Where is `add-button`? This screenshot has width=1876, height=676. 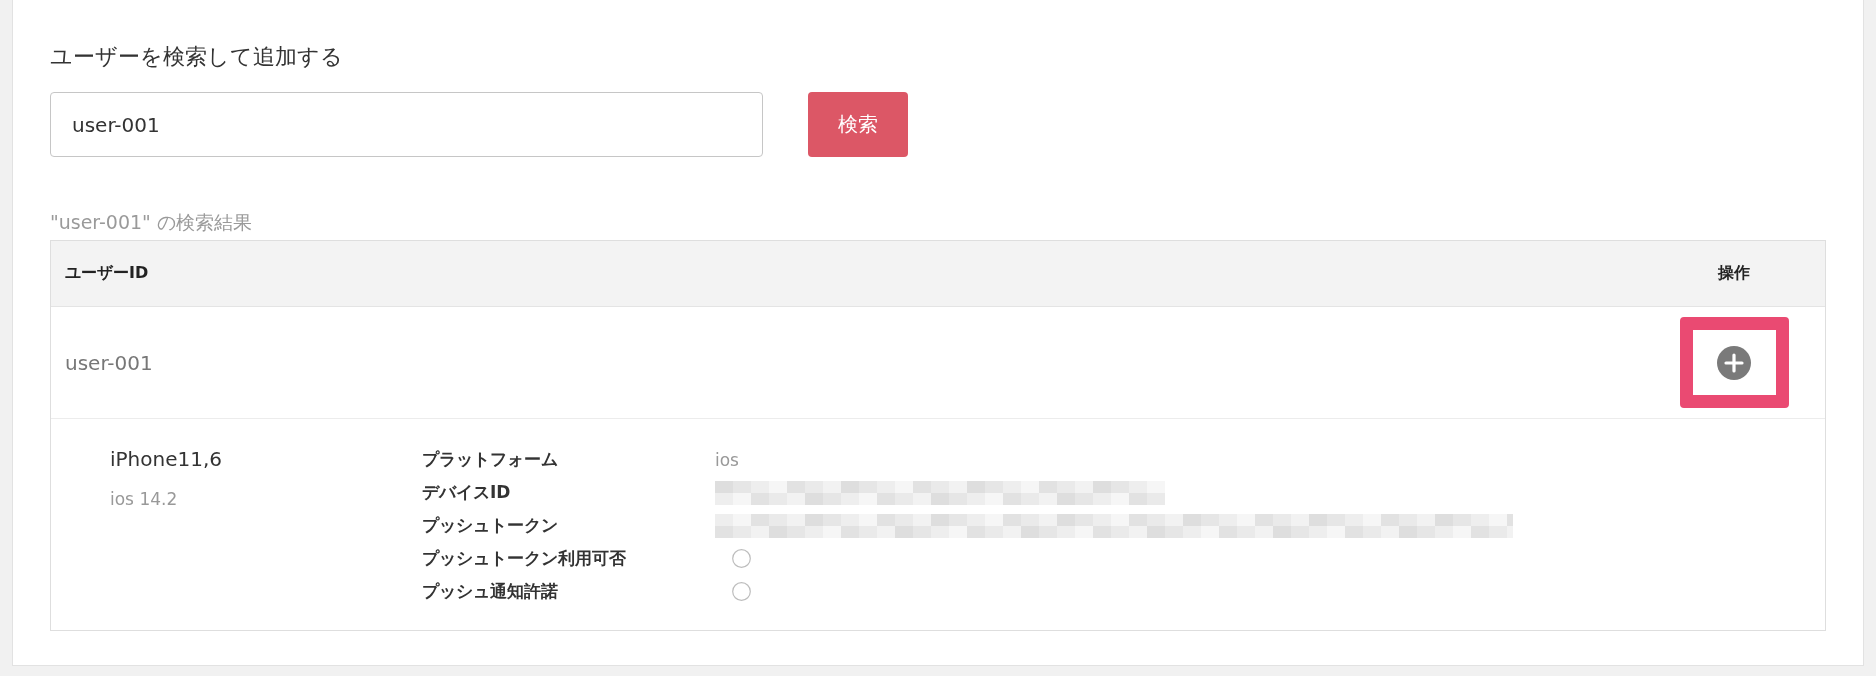
add-button is located at coordinates (1734, 362).